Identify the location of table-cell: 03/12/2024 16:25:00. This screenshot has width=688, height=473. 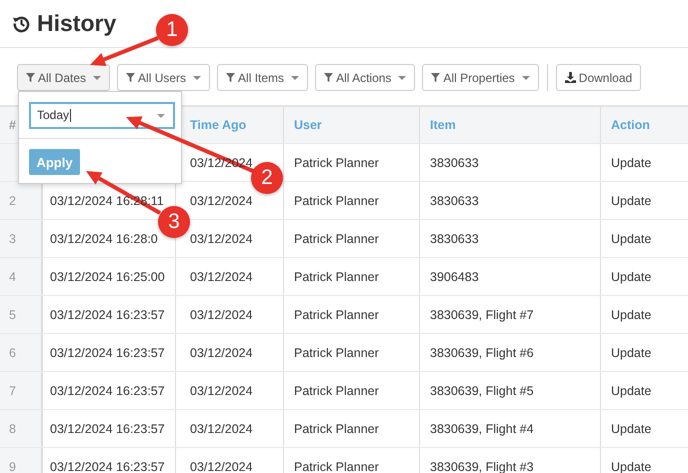
(108, 276).